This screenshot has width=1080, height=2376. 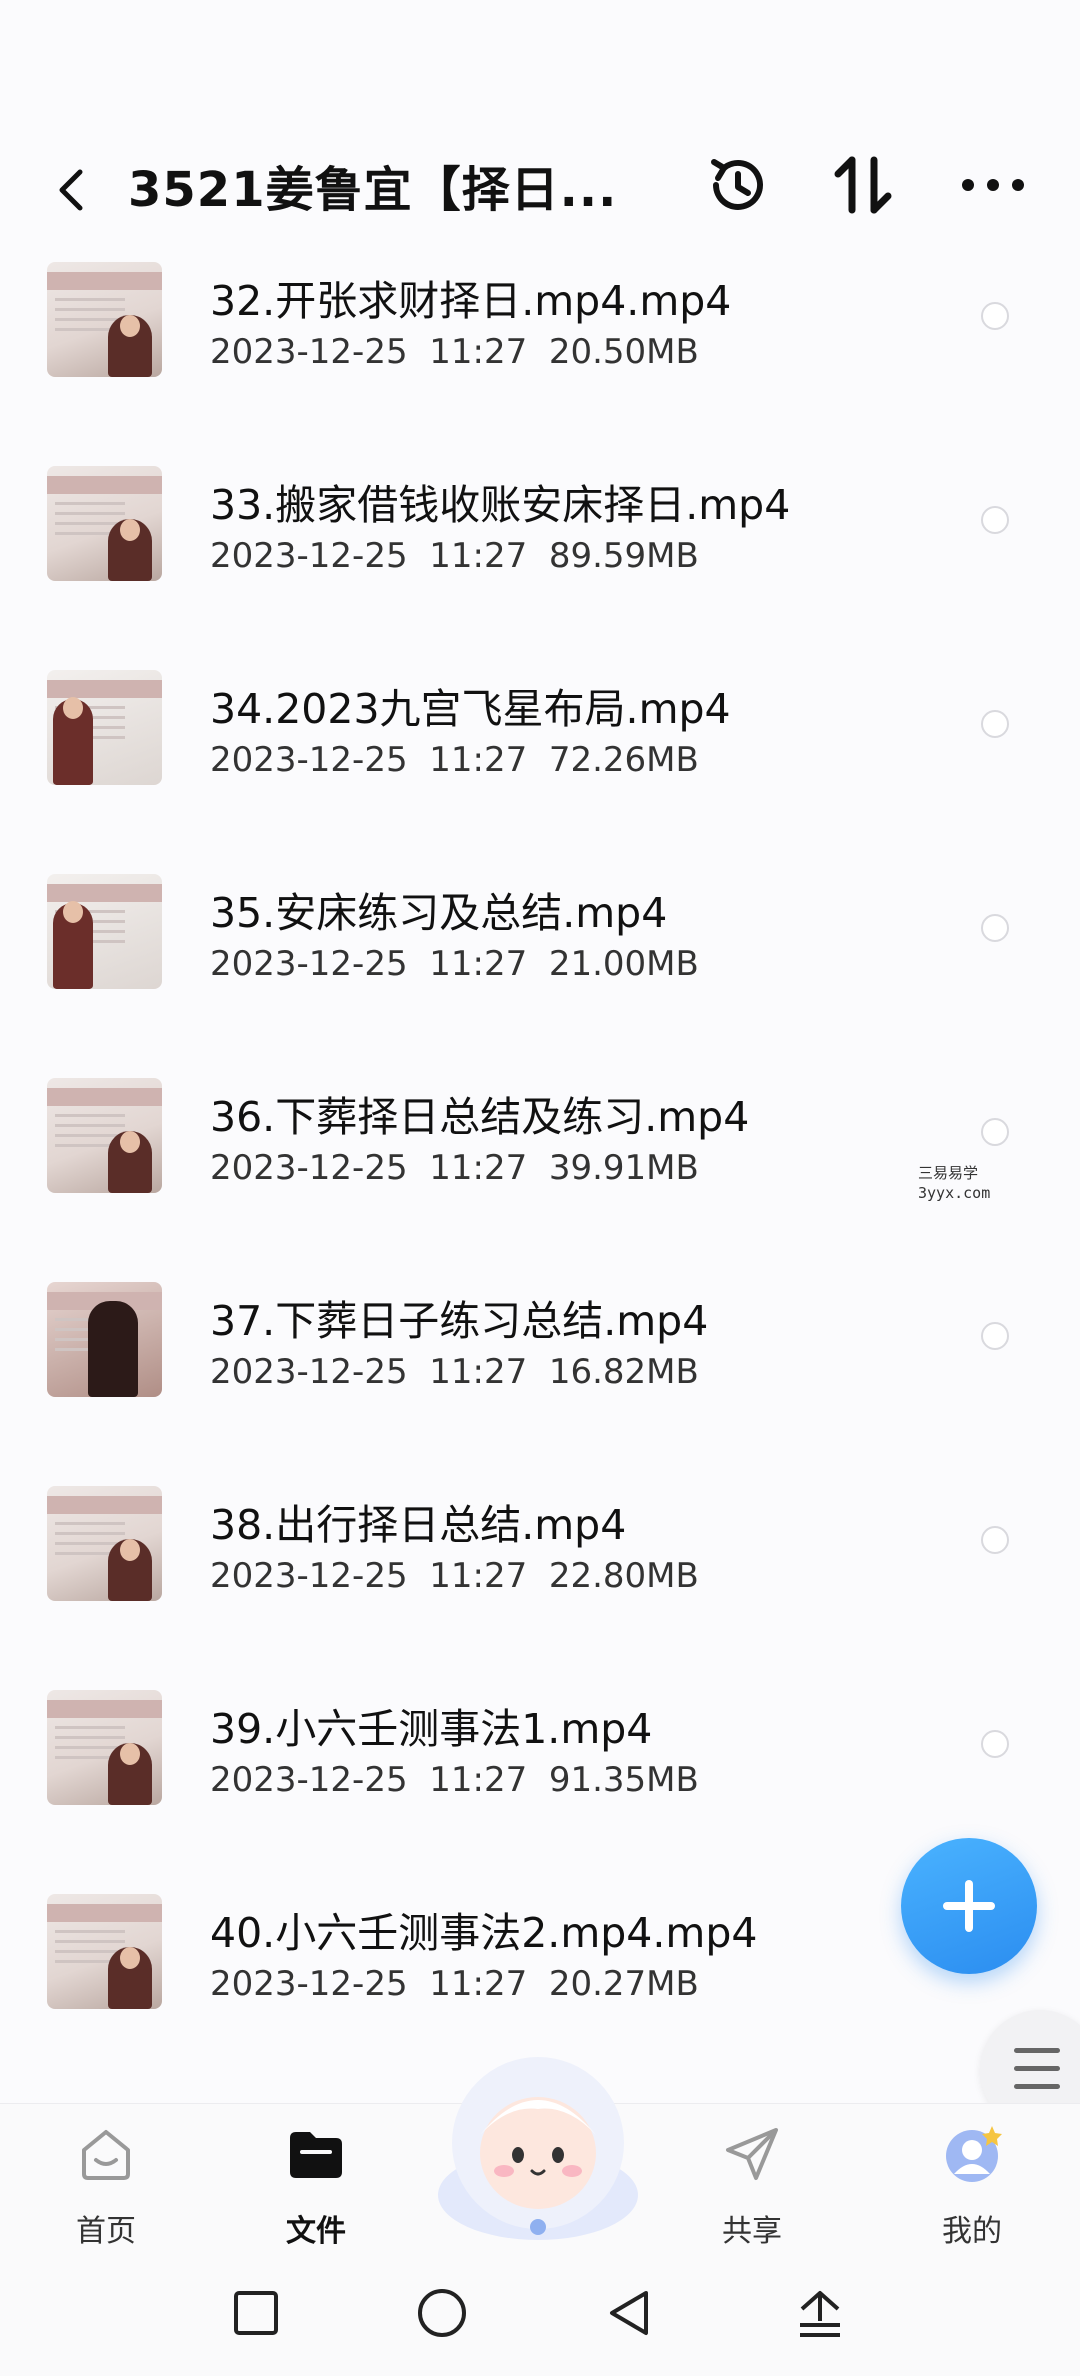 I want to click on history-icon, so click(x=737, y=185).